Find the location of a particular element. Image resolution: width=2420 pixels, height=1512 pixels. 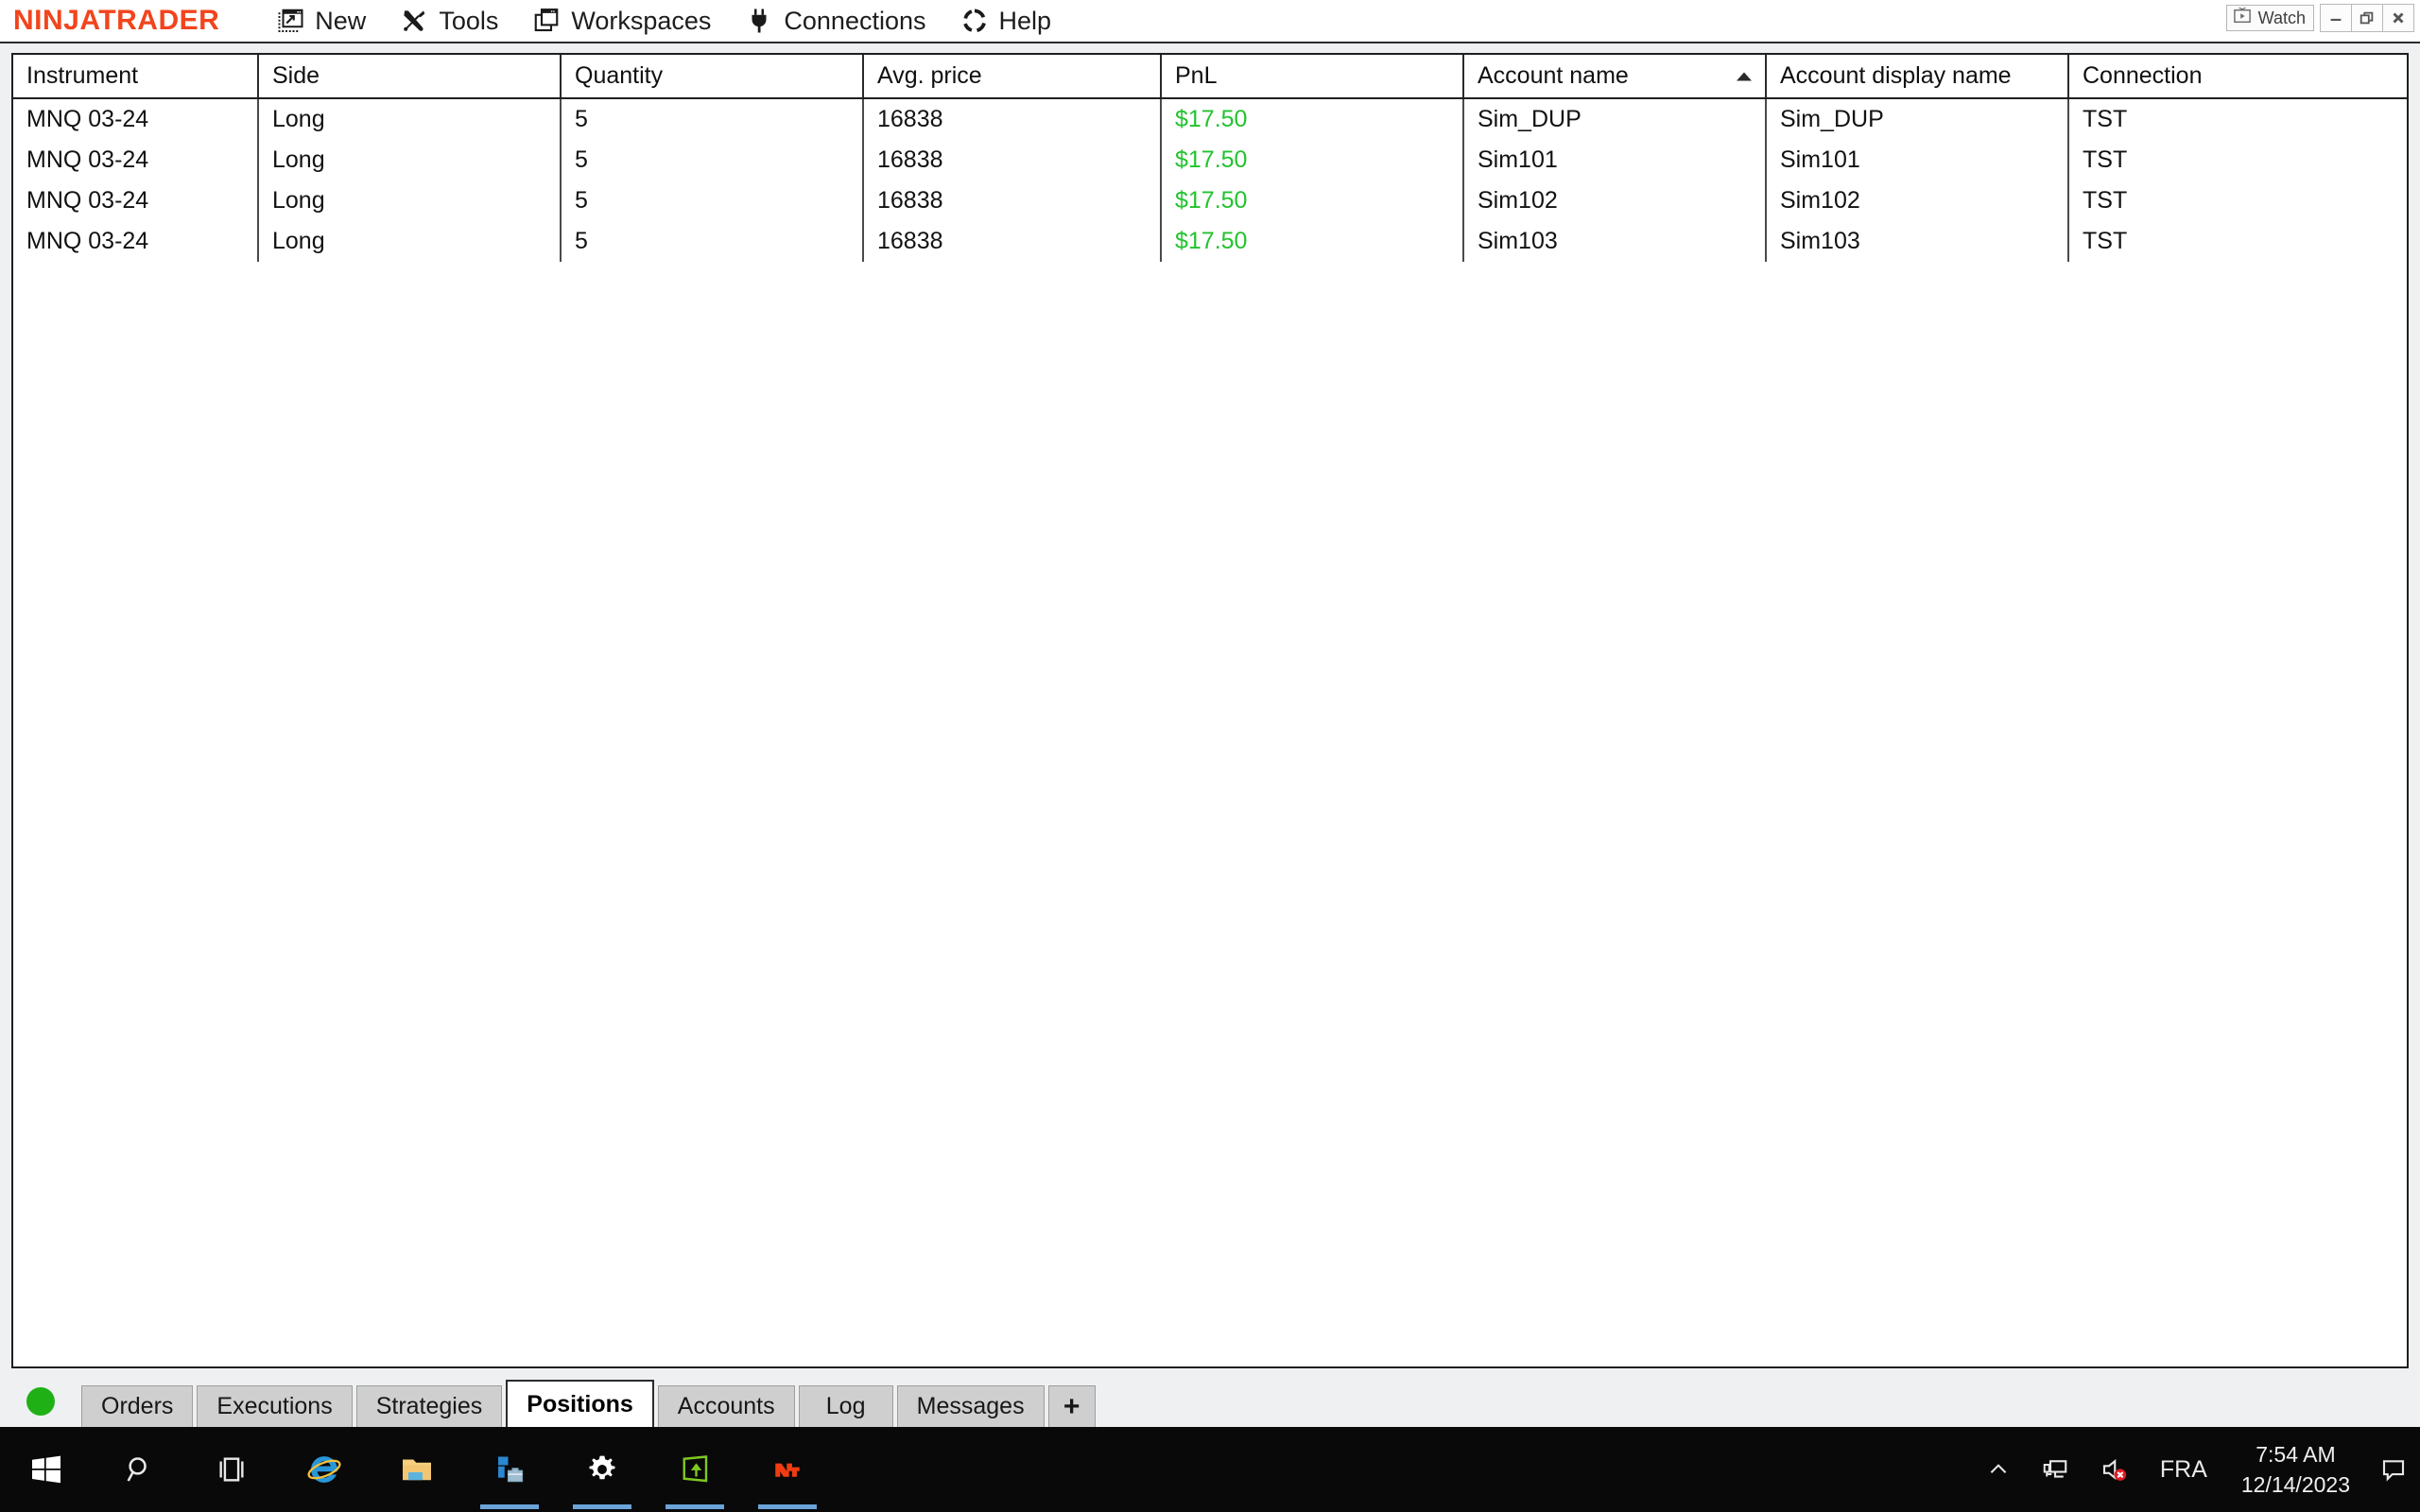

column-header-label: Quantity is located at coordinates (619, 75).